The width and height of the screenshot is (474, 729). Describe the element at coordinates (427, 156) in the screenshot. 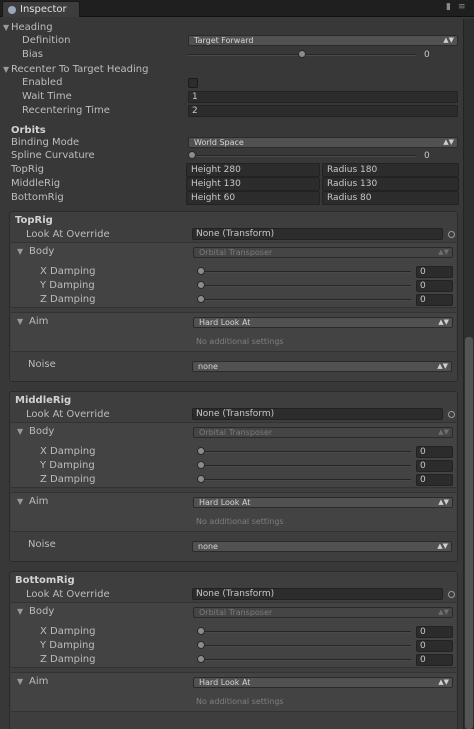

I see `spline-curvature-value: 0` at that location.